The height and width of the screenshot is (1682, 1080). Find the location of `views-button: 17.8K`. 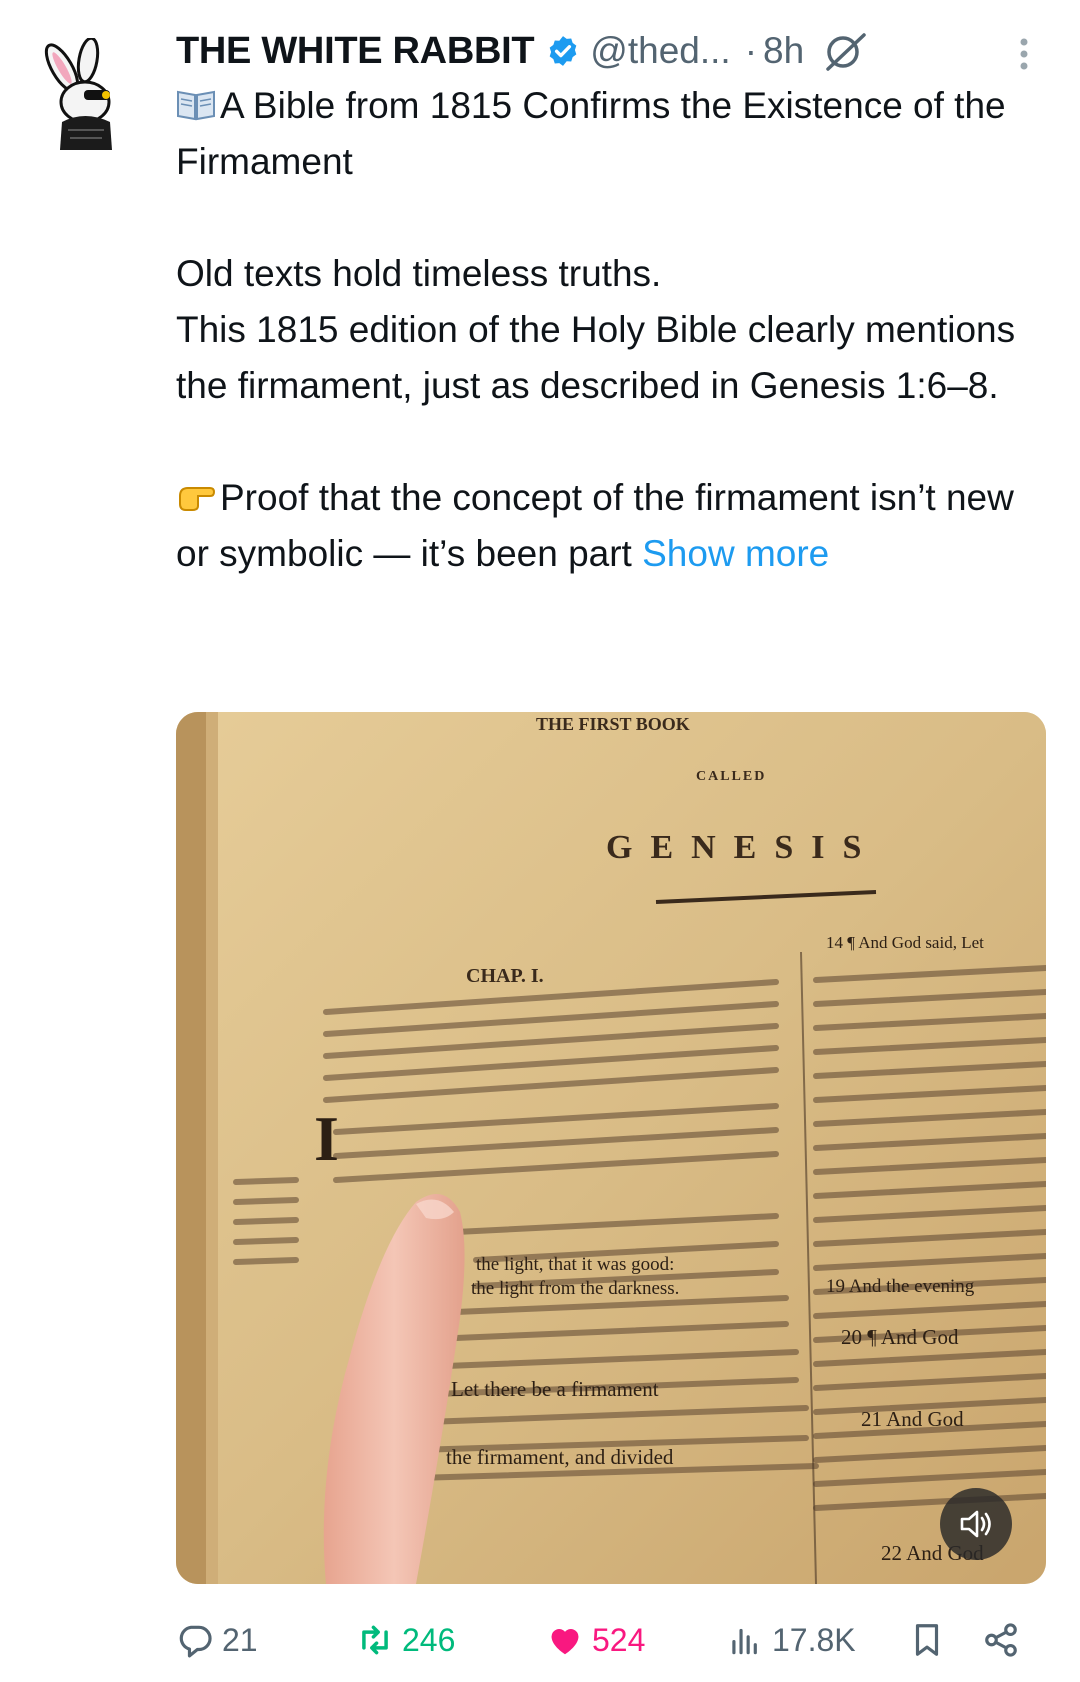

views-button: 17.8K is located at coordinates (791, 1640).